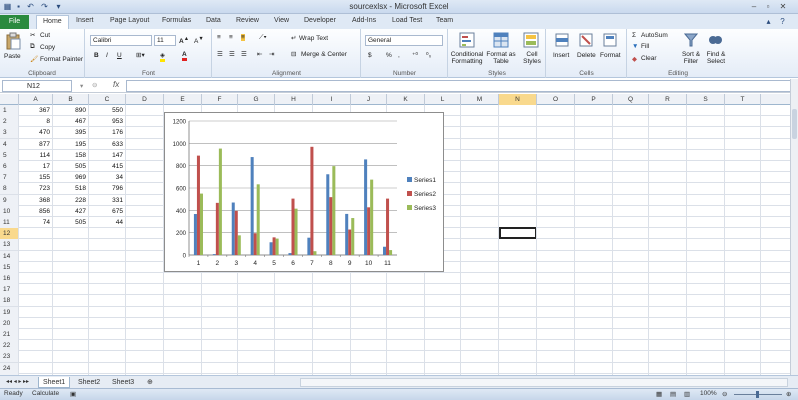 The image size is (798, 400). Describe the element at coordinates (586, 55) in the screenshot. I see `delete-button: Delete` at that location.